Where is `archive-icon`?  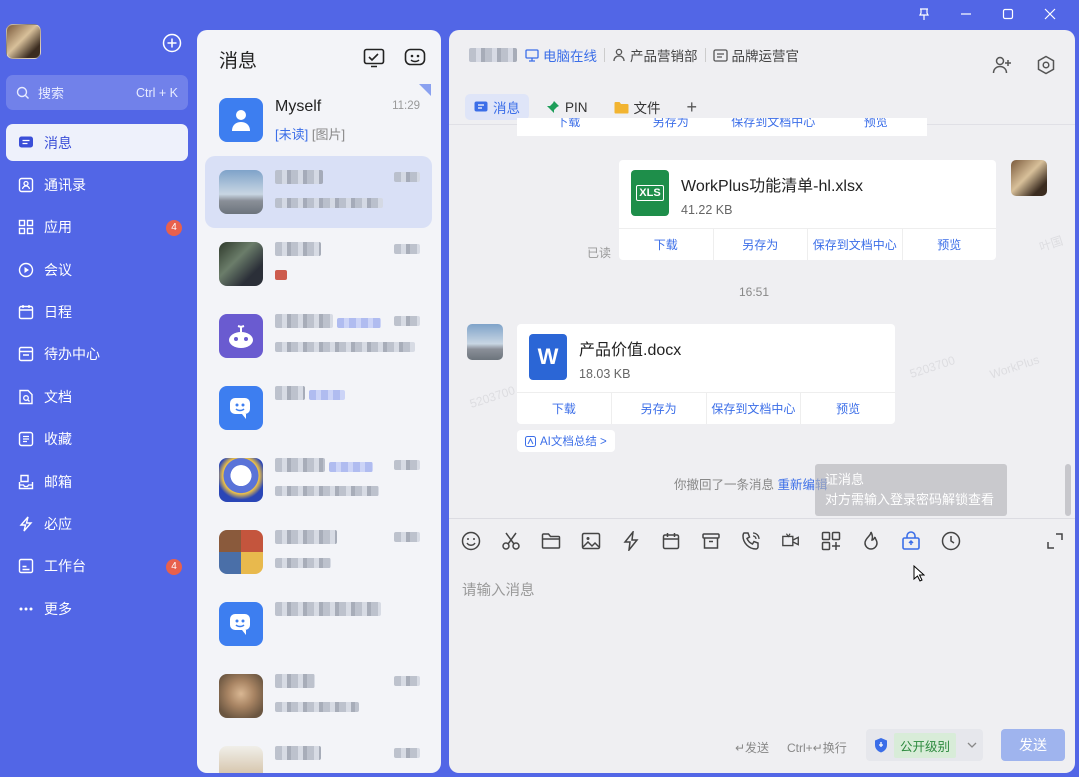
archive-icon is located at coordinates (711, 541).